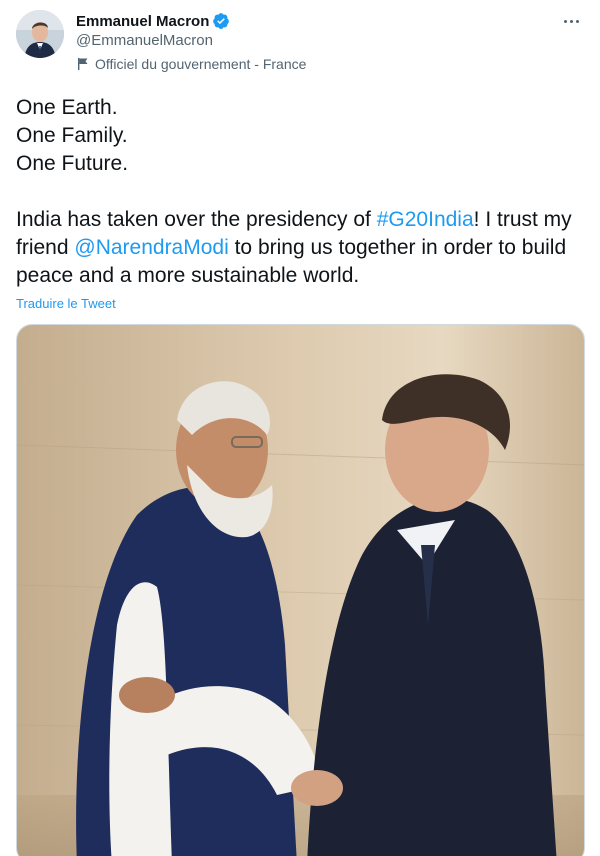  Describe the element at coordinates (66, 303) in the screenshot. I see `translate-tweet-link: Traduire le Tweet` at that location.